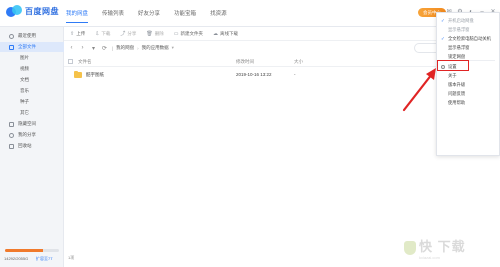 The image size is (500, 267). I want to click on new-folder-label: 新建文件夹, so click(192, 33).